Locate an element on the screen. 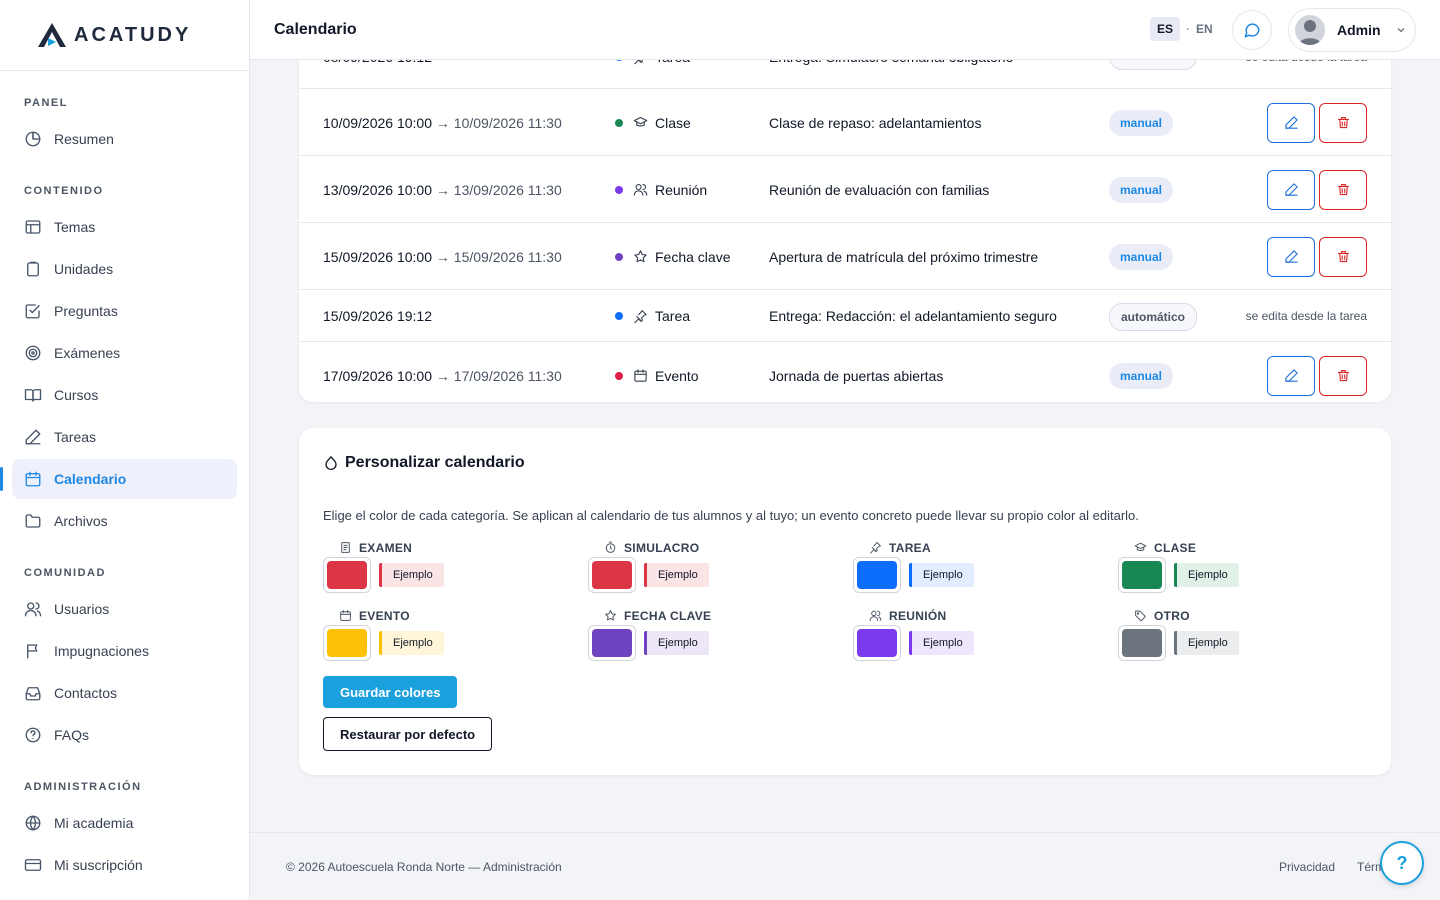 The height and width of the screenshot is (900, 1440). event-date: 15/09/2026 10:00 → 15/09/2026 11:30 is located at coordinates (442, 257).